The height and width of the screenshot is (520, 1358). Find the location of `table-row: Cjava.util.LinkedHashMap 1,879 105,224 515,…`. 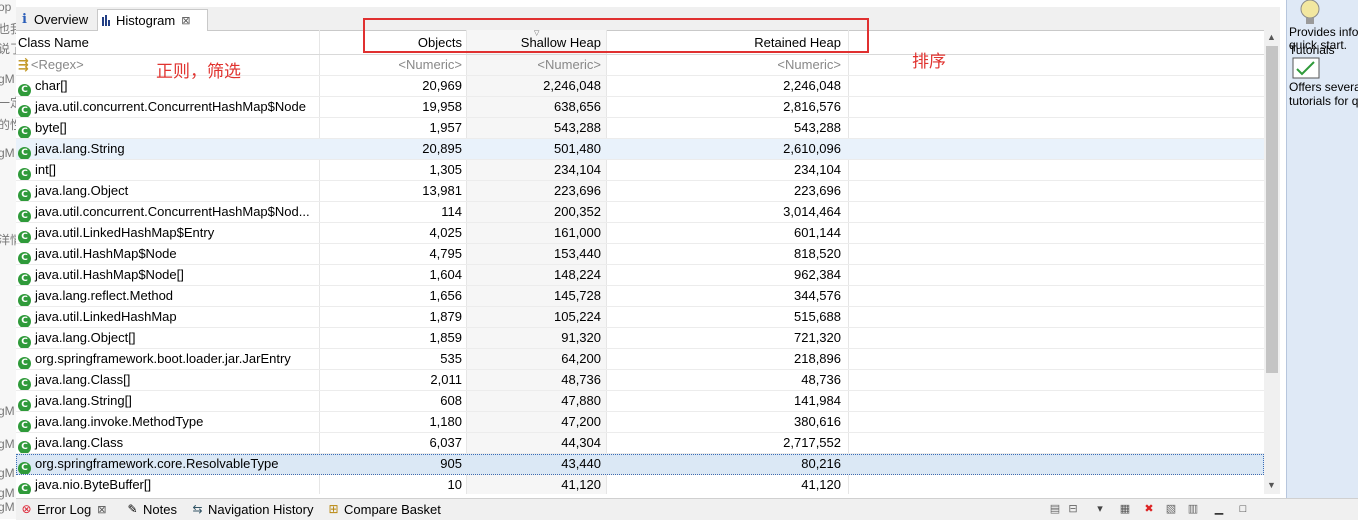

table-row: Cjava.util.LinkedHashMap 1,879 105,224 515,… is located at coordinates (640, 317).